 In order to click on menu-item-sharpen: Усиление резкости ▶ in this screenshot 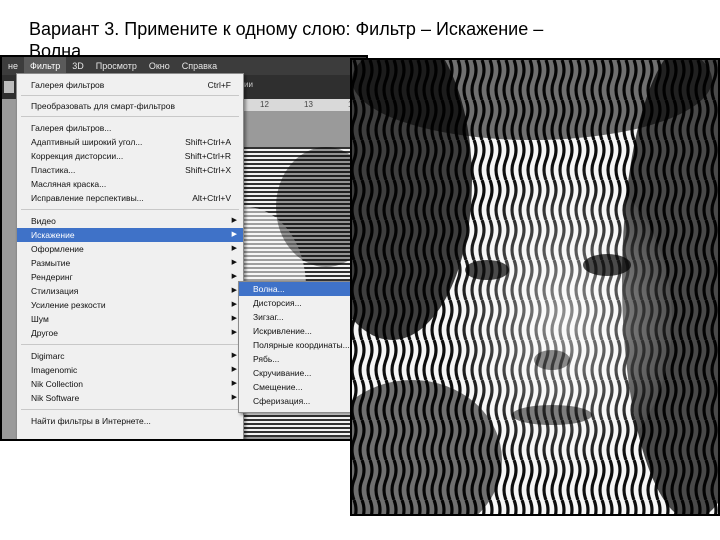, I will do `click(130, 305)`.